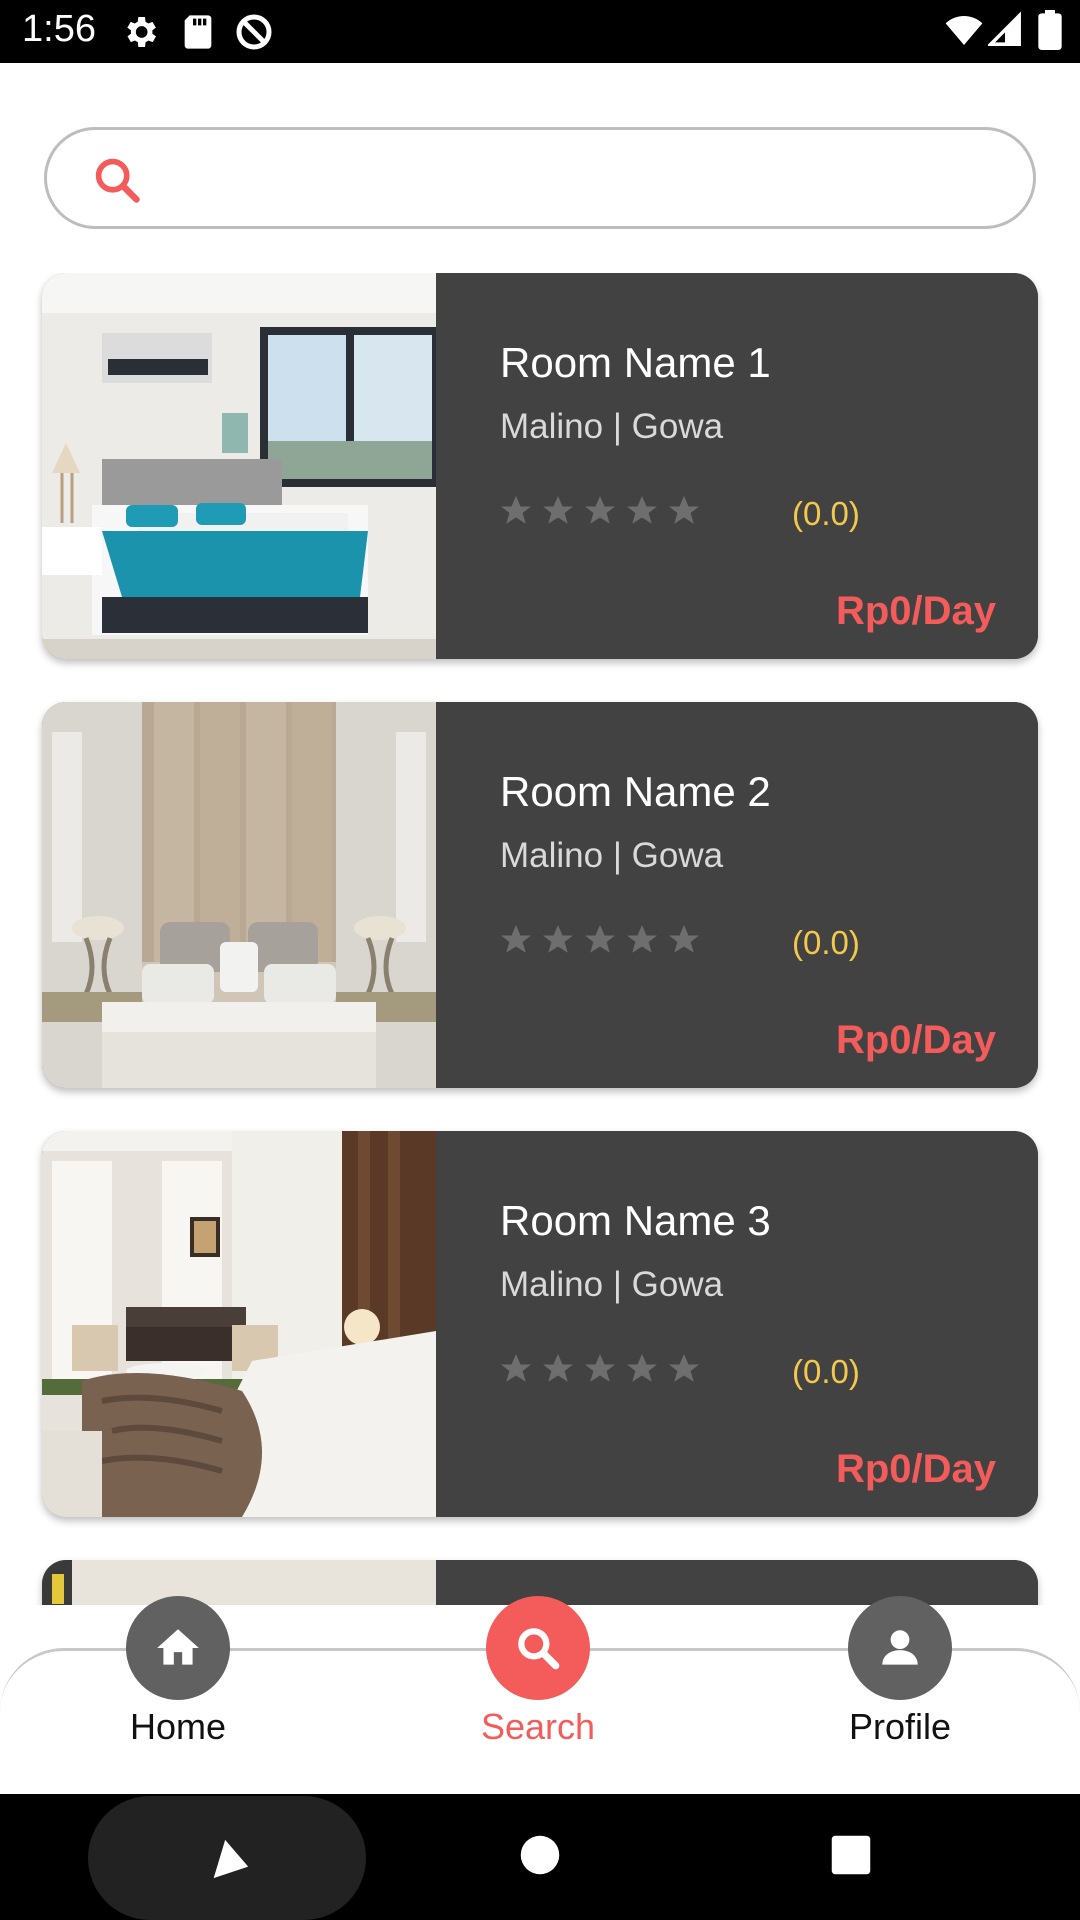 The image size is (1080, 1920). I want to click on nav-search-circle, so click(538, 1648).